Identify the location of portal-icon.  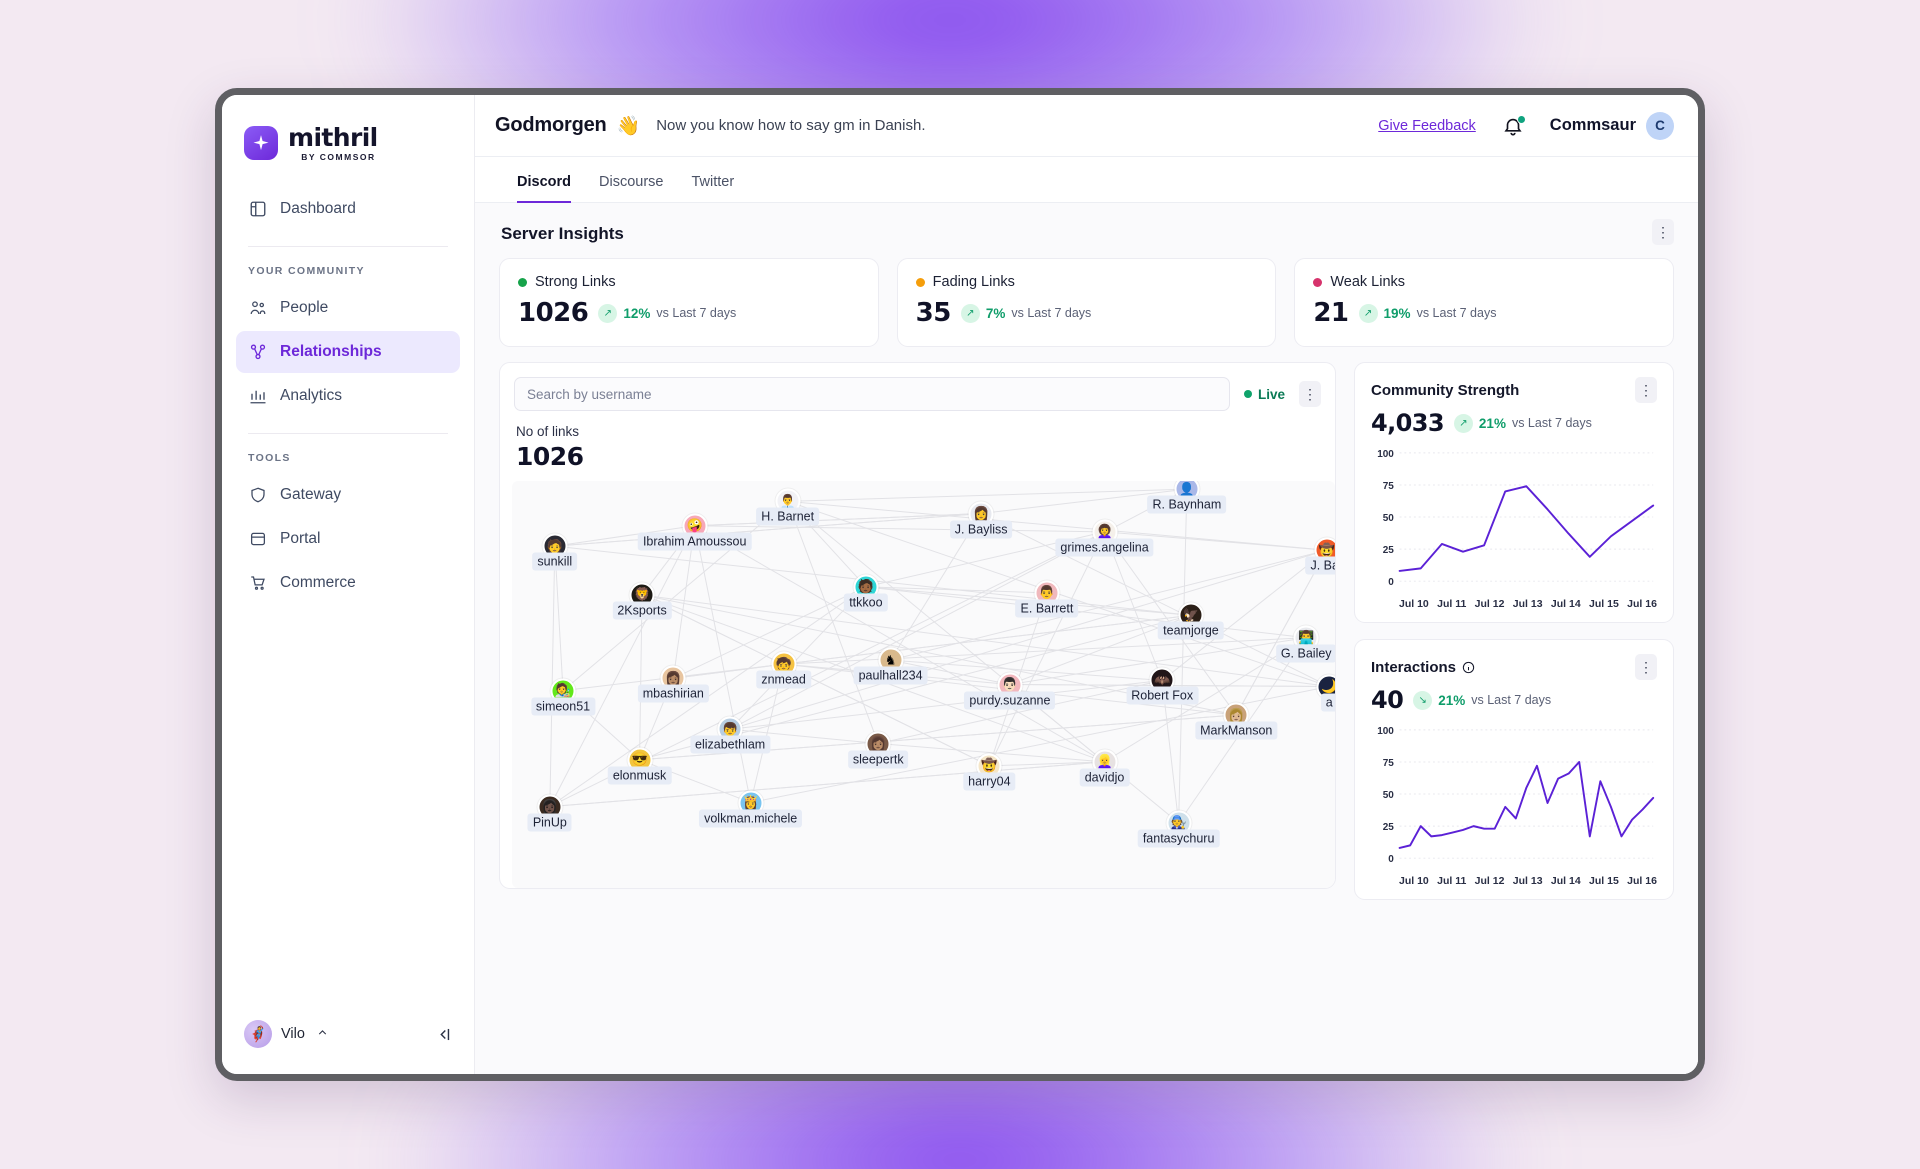
(257, 538).